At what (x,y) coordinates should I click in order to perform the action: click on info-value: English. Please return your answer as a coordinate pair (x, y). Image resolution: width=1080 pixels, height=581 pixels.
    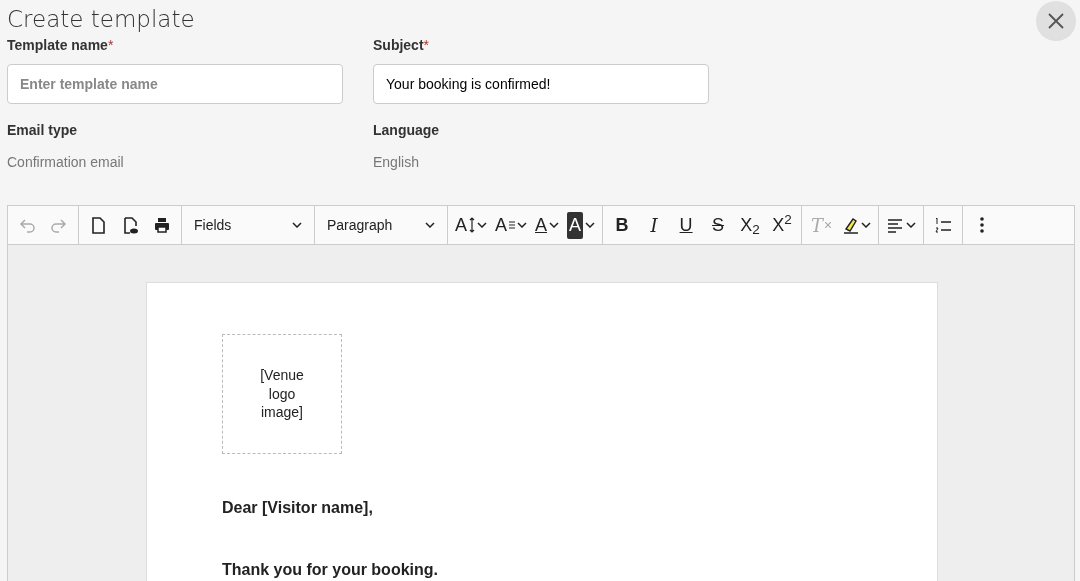
    Looking at the image, I should click on (396, 162).